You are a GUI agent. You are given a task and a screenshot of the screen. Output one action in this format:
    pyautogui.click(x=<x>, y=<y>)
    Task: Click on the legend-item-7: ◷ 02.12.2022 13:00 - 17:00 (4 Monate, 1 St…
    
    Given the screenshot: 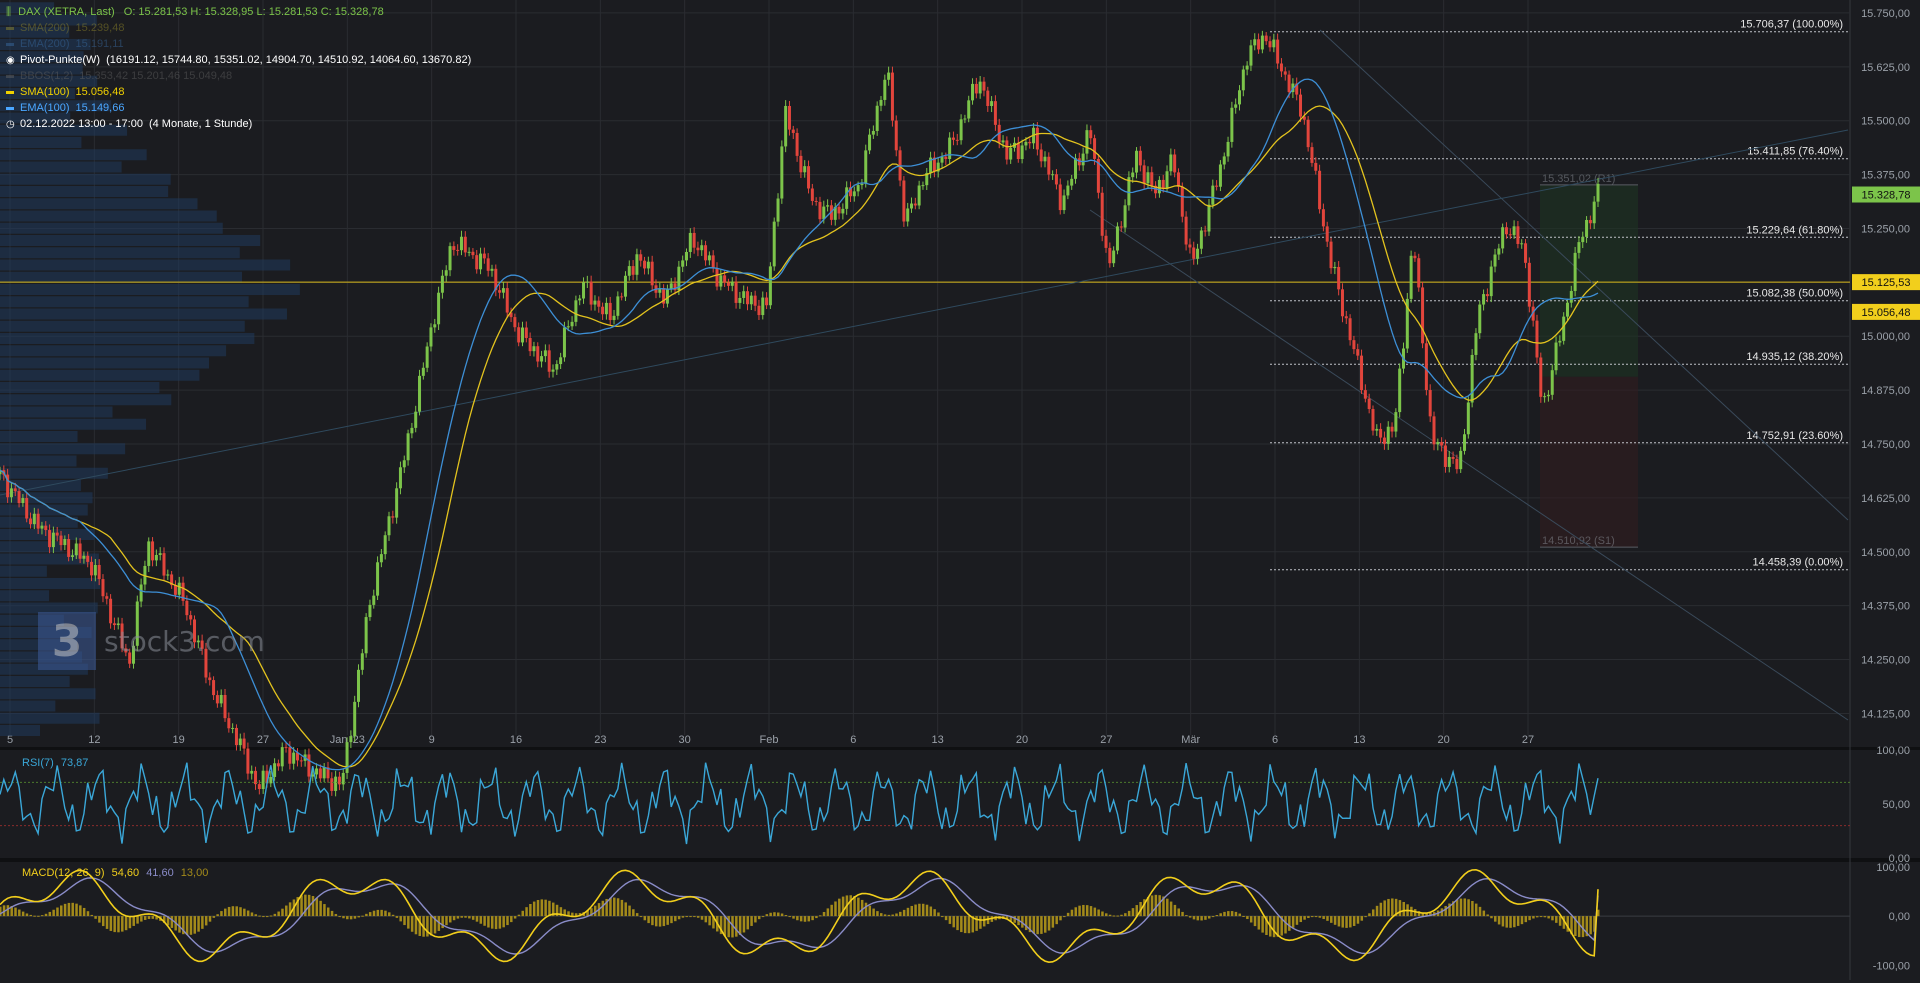 What is the action you would take?
    pyautogui.click(x=129, y=124)
    